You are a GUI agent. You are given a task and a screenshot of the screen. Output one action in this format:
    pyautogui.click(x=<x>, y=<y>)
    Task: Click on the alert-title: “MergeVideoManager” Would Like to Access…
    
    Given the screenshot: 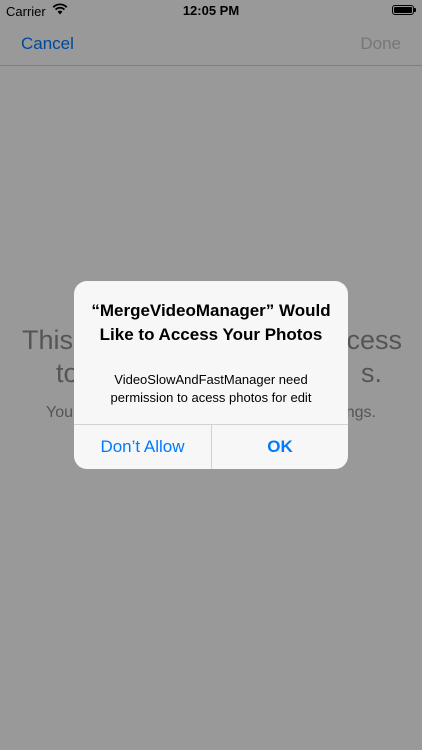 What is the action you would take?
    pyautogui.click(x=211, y=322)
    